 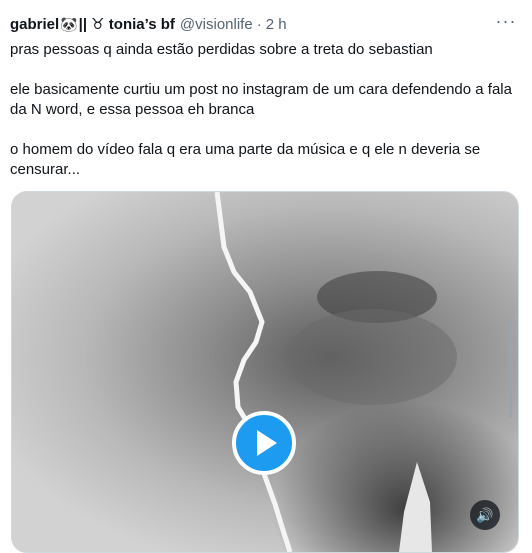 What do you see at coordinates (69, 24) in the screenshot?
I see `panda-emoji-icon: 🐼` at bounding box center [69, 24].